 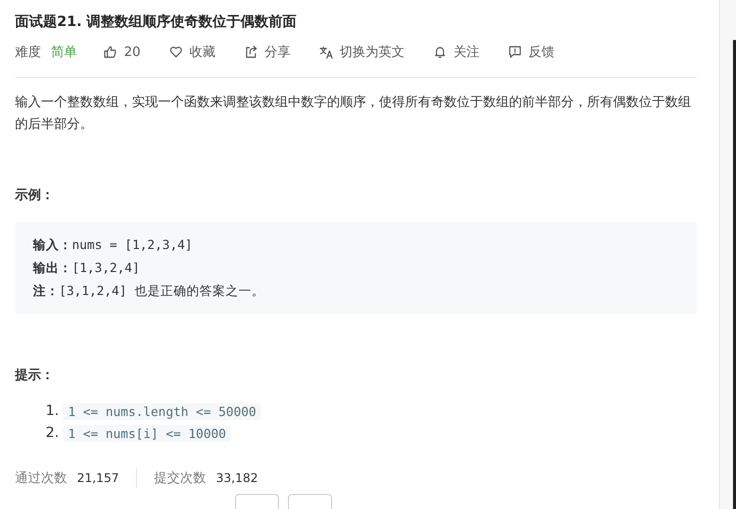 I want to click on example-heading: 示例：, so click(x=35, y=196).